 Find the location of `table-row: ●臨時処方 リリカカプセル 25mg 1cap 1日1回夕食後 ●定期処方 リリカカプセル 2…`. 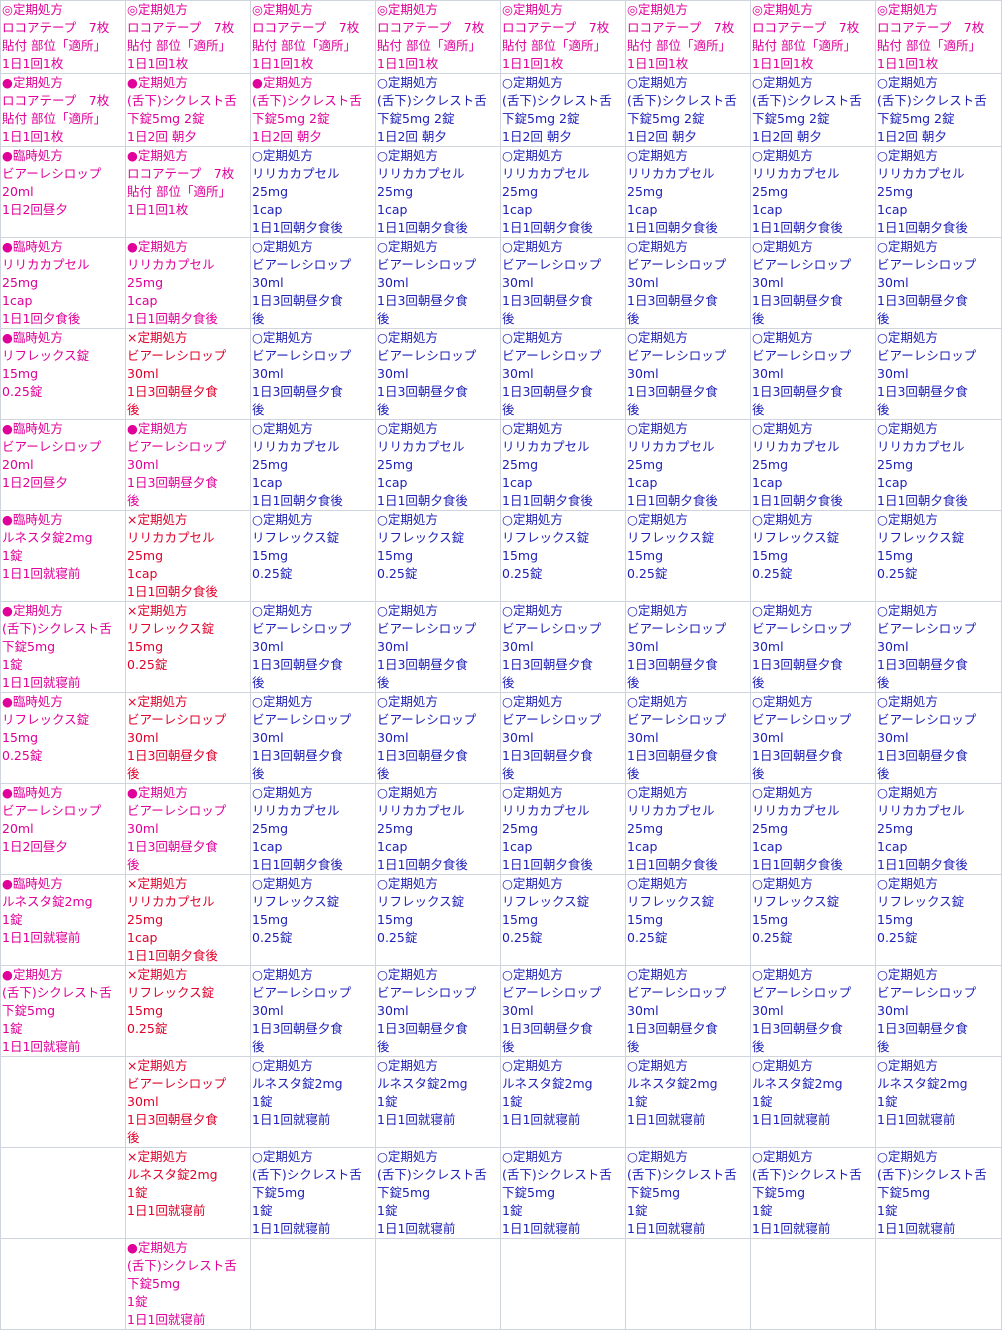

table-row: ●臨時処方 リリカカプセル 25mg 1cap 1日1回夕食後 ●定期処方 リリカカプセル 2… is located at coordinates (501, 283).